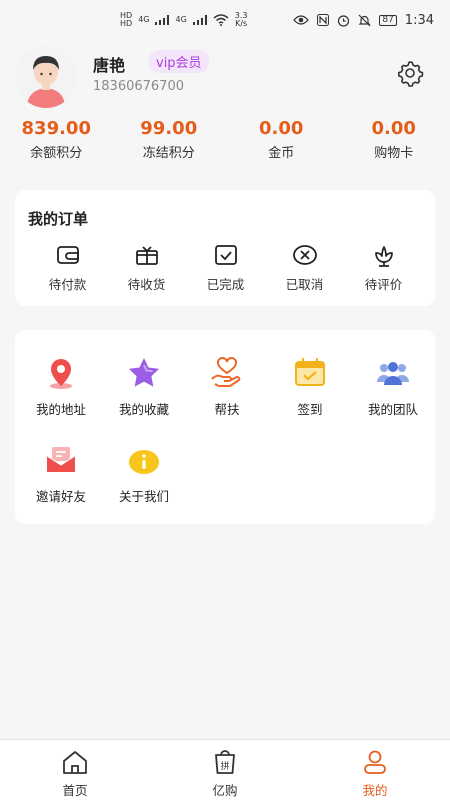 Image resolution: width=450 pixels, height=800 pixels. I want to click on network-type-2: 4G, so click(181, 19).